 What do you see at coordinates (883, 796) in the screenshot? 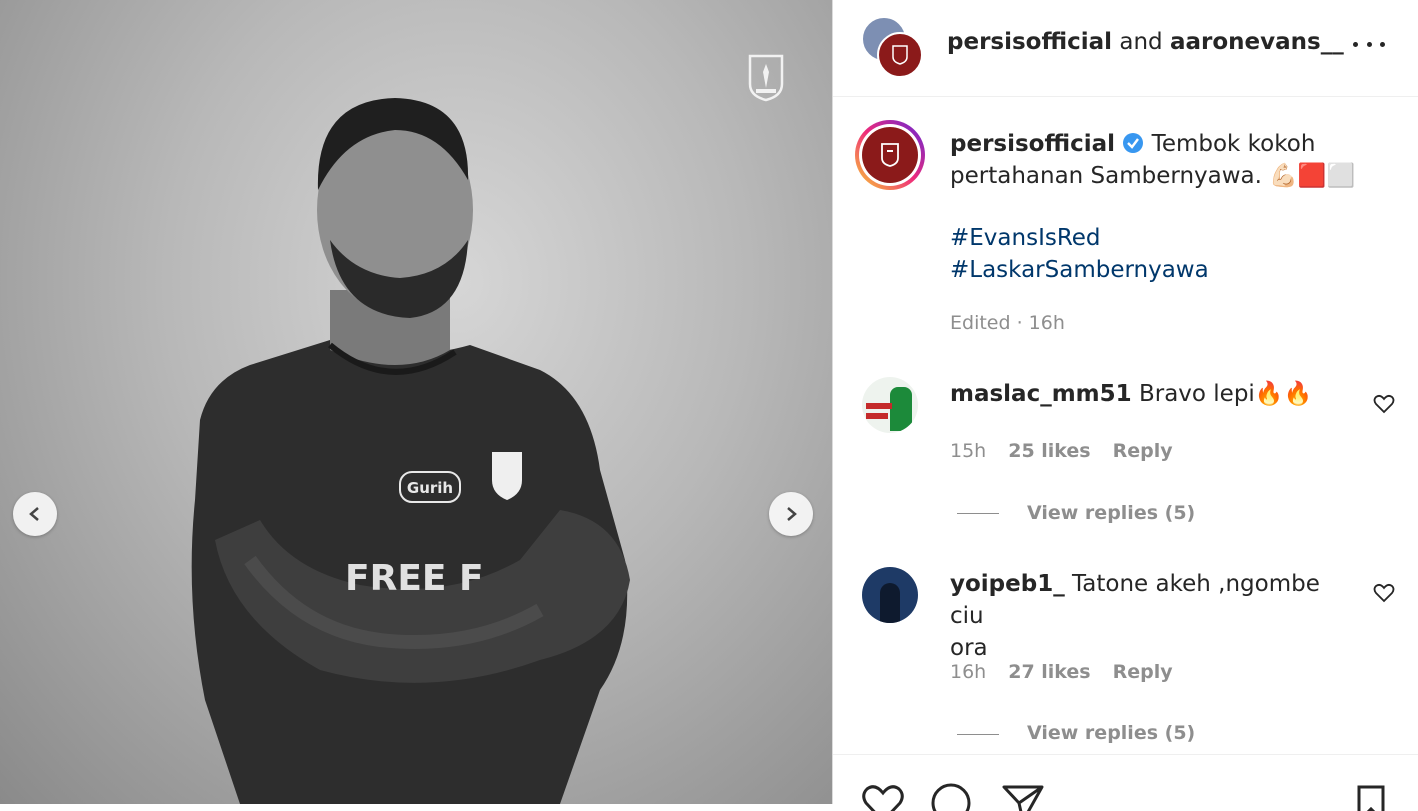
I see `heart-icon` at bounding box center [883, 796].